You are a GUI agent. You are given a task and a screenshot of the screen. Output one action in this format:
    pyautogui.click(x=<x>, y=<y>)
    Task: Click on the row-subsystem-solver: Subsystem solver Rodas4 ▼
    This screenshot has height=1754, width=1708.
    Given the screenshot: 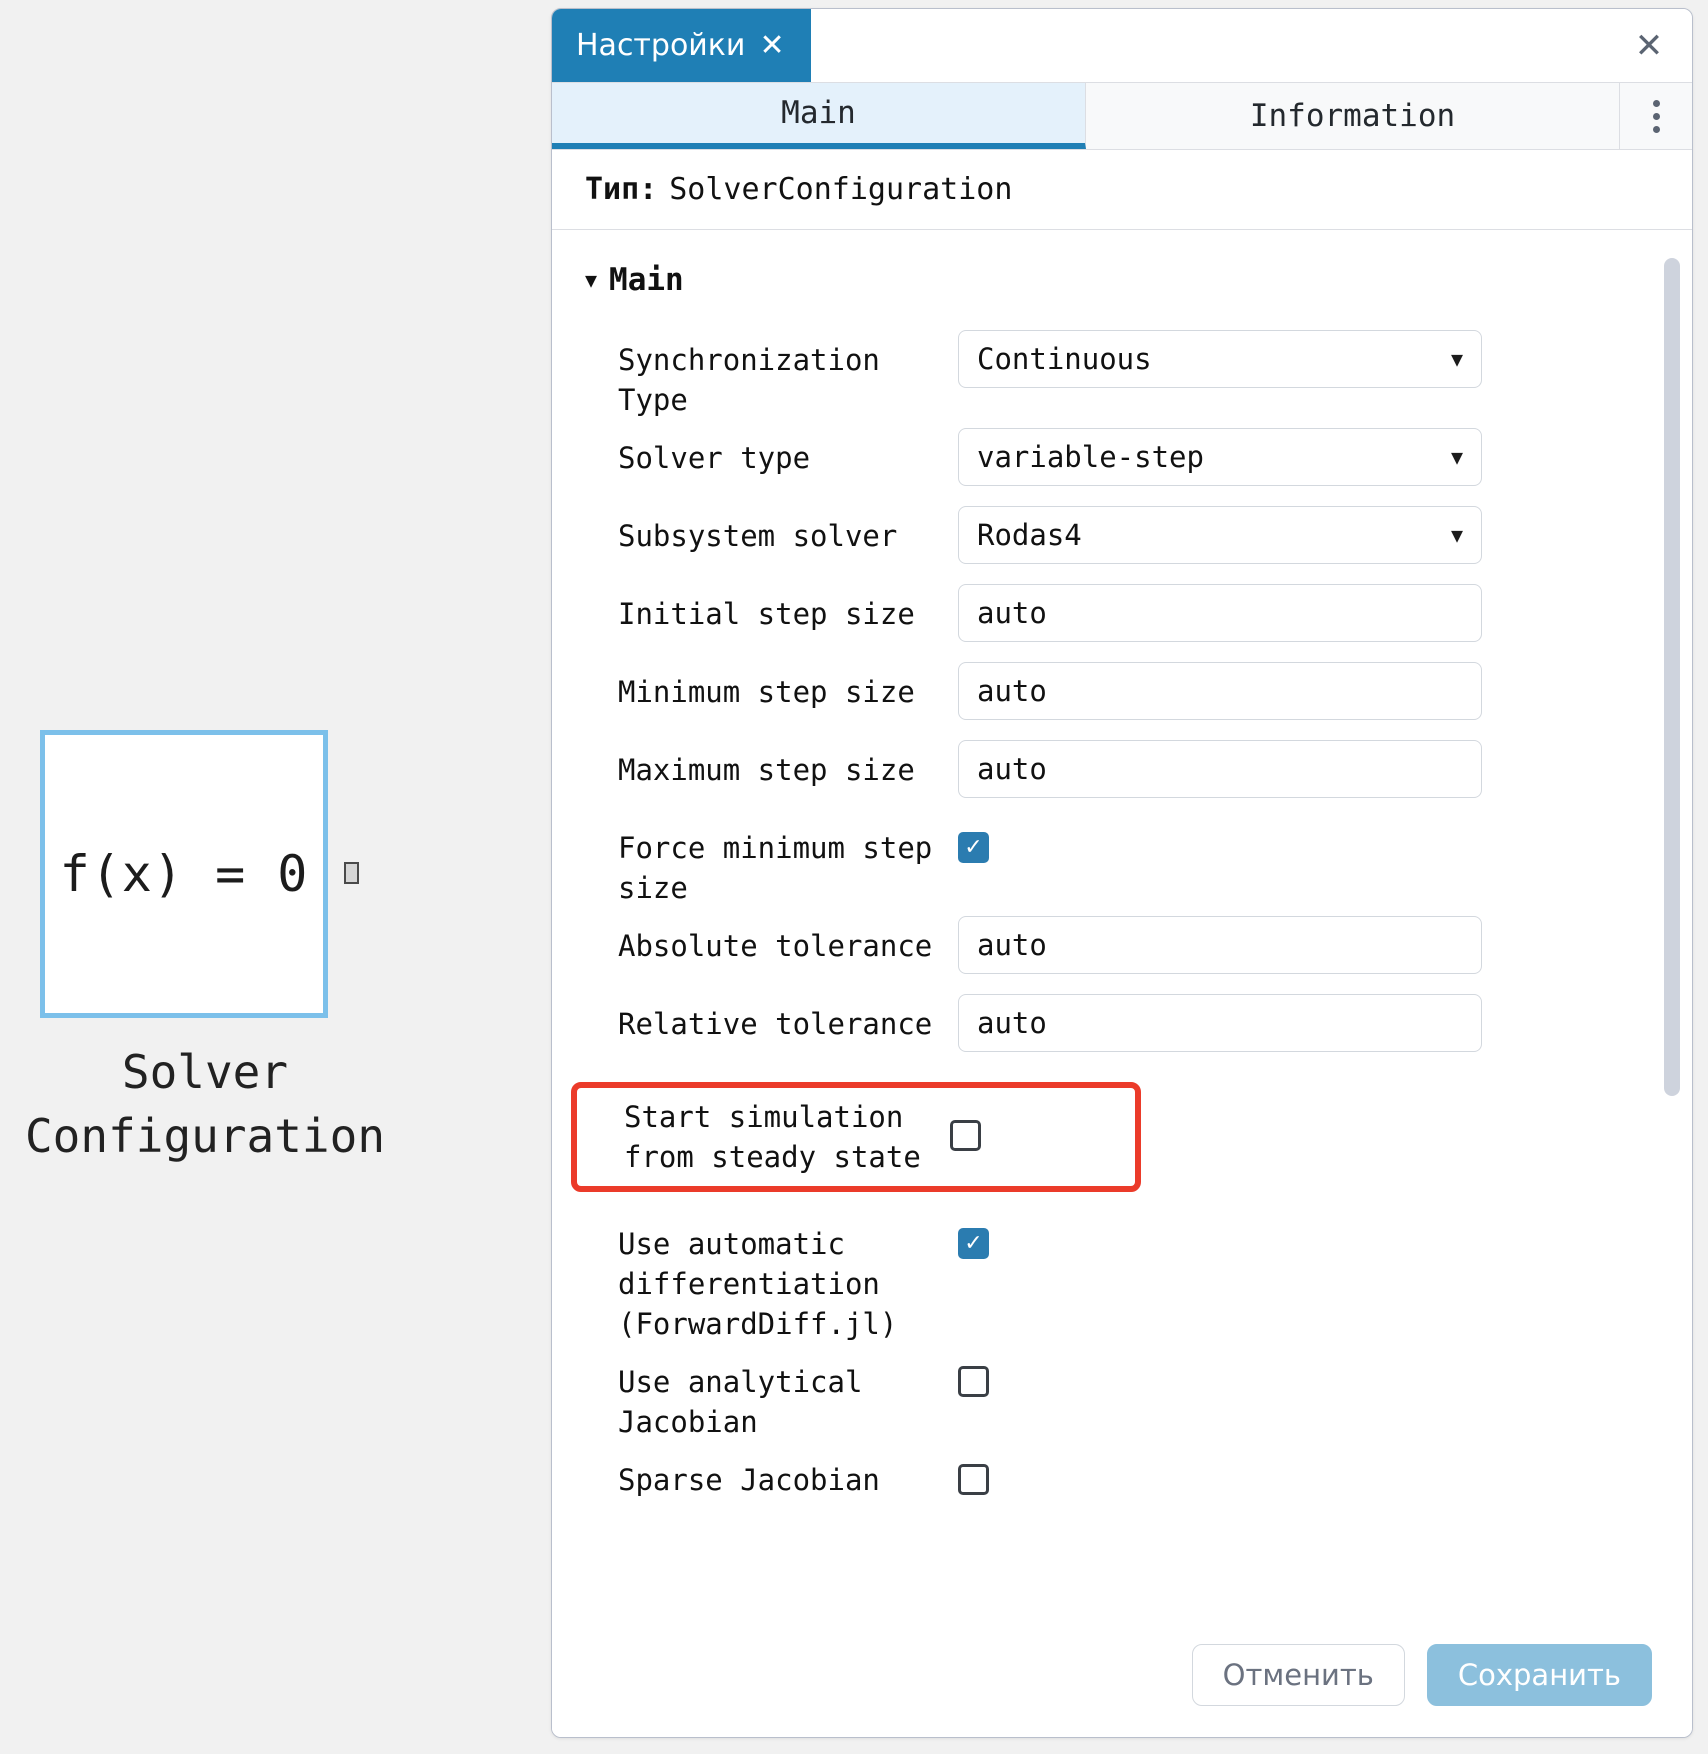 What is the action you would take?
    pyautogui.click(x=1122, y=537)
    